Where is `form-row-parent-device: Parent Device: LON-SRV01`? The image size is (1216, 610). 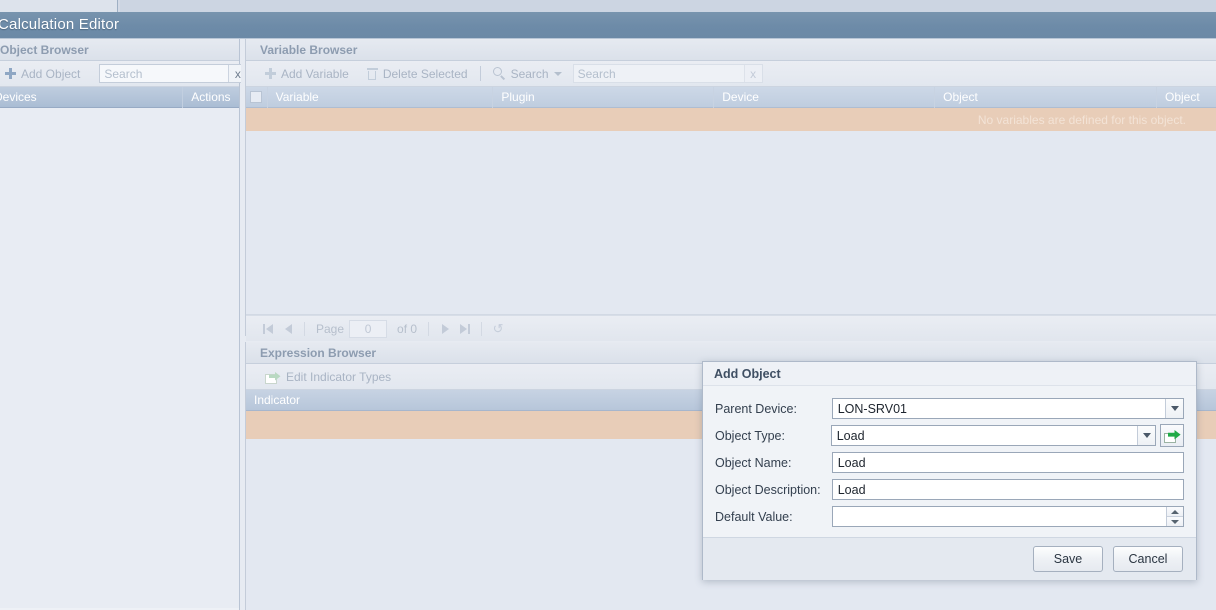 form-row-parent-device: Parent Device: LON-SRV01 is located at coordinates (949, 408).